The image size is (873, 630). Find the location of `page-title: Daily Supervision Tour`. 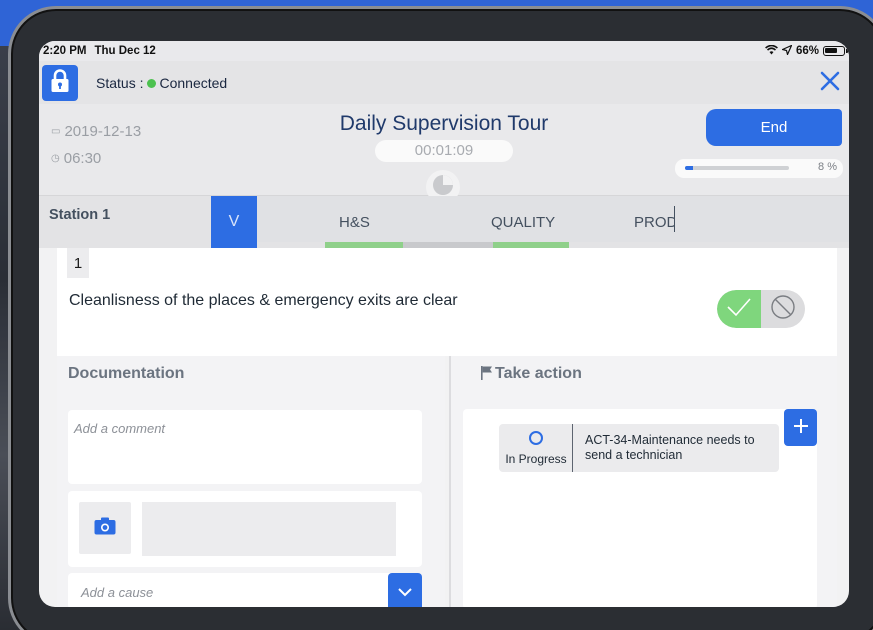

page-title: Daily Supervision Tour is located at coordinates (444, 123).